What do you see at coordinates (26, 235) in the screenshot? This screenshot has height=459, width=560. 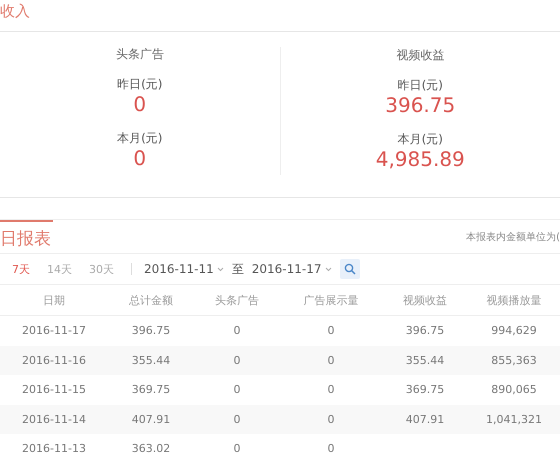 I see `section-title: 日报表` at bounding box center [26, 235].